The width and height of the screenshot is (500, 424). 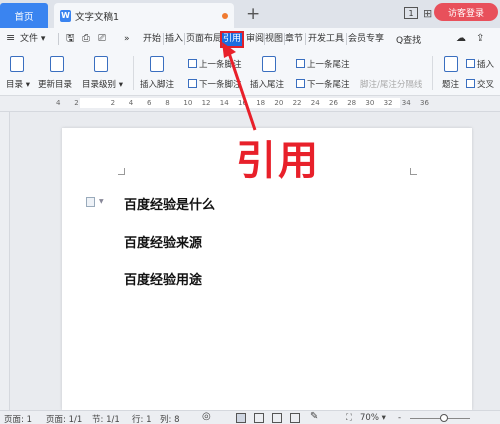 What do you see at coordinates (349, 418) in the screenshot?
I see `fit-page-icon: ⛶` at bounding box center [349, 418].